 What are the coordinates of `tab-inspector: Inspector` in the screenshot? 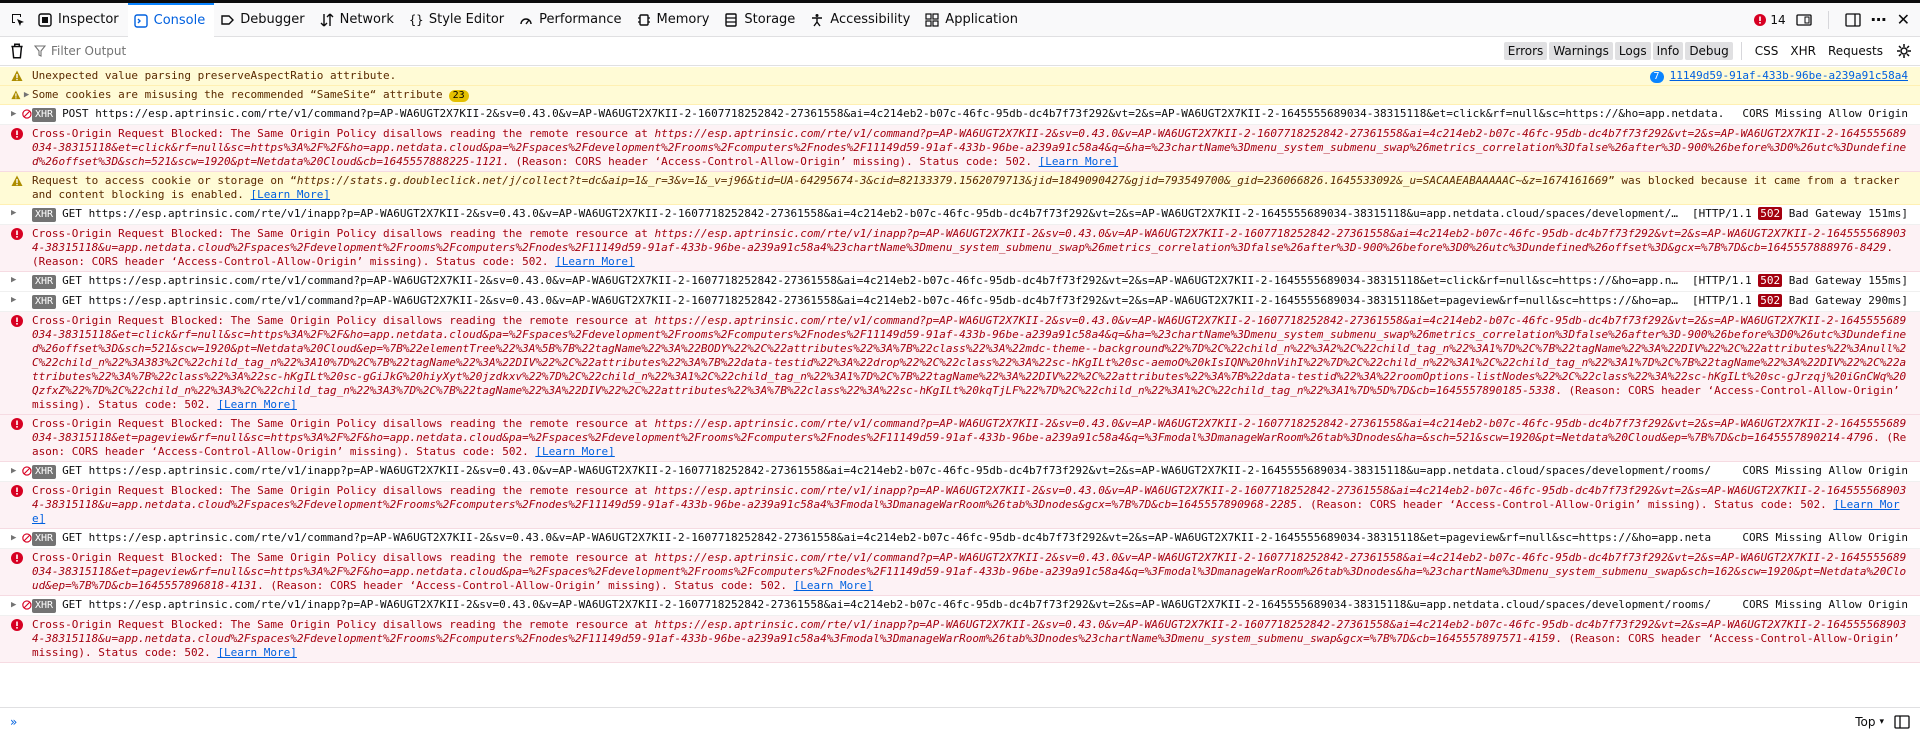 It's located at (80, 20).